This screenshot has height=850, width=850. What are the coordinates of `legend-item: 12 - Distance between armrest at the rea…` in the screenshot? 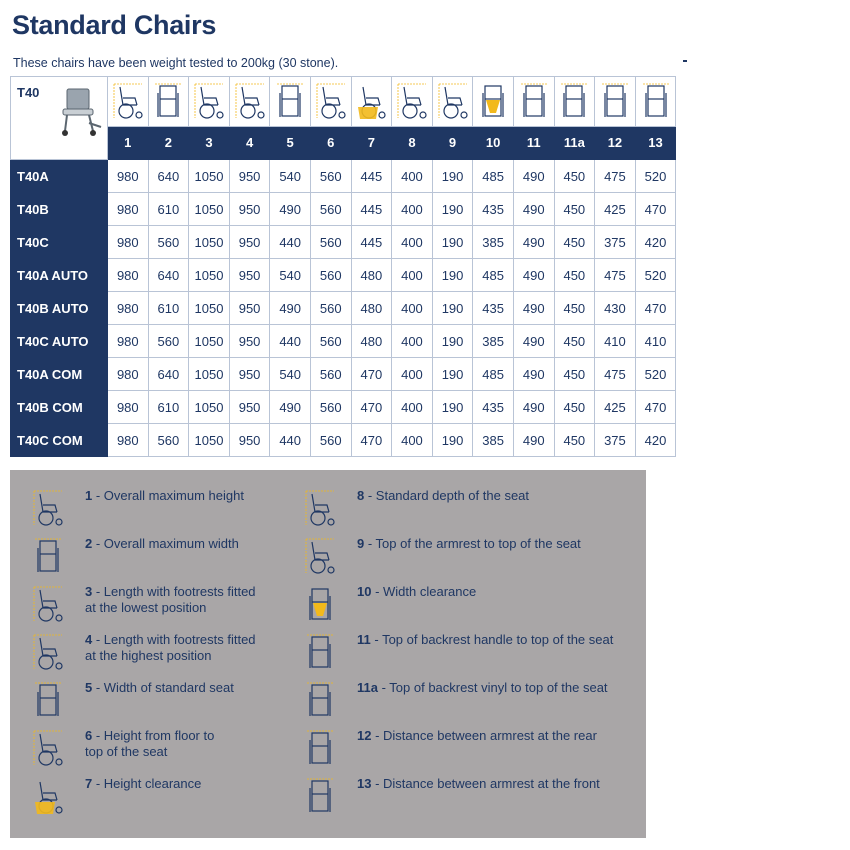 It's located at (452, 750).